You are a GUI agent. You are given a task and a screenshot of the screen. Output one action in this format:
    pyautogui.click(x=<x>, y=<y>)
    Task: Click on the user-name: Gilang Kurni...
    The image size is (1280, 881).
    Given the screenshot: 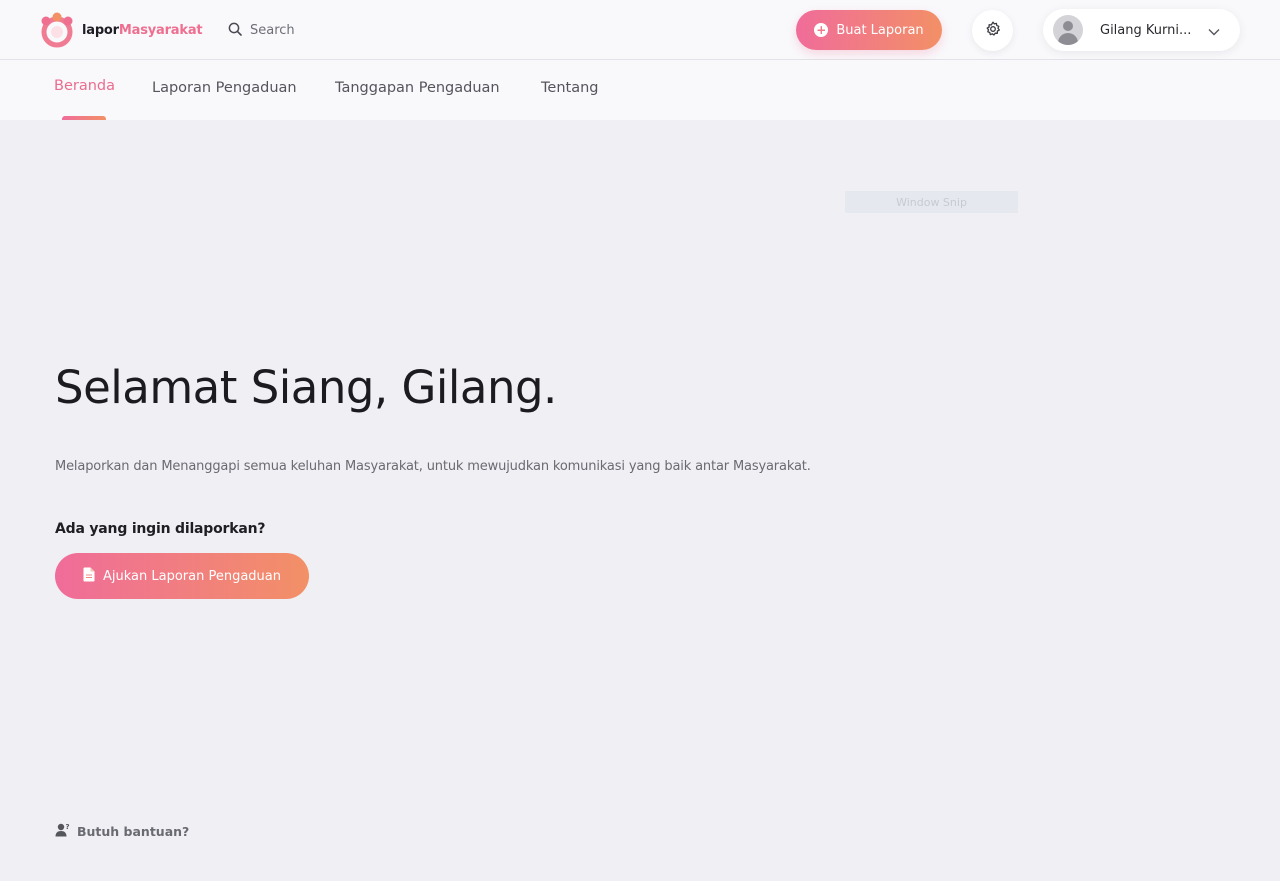 What is the action you would take?
    pyautogui.click(x=1146, y=30)
    